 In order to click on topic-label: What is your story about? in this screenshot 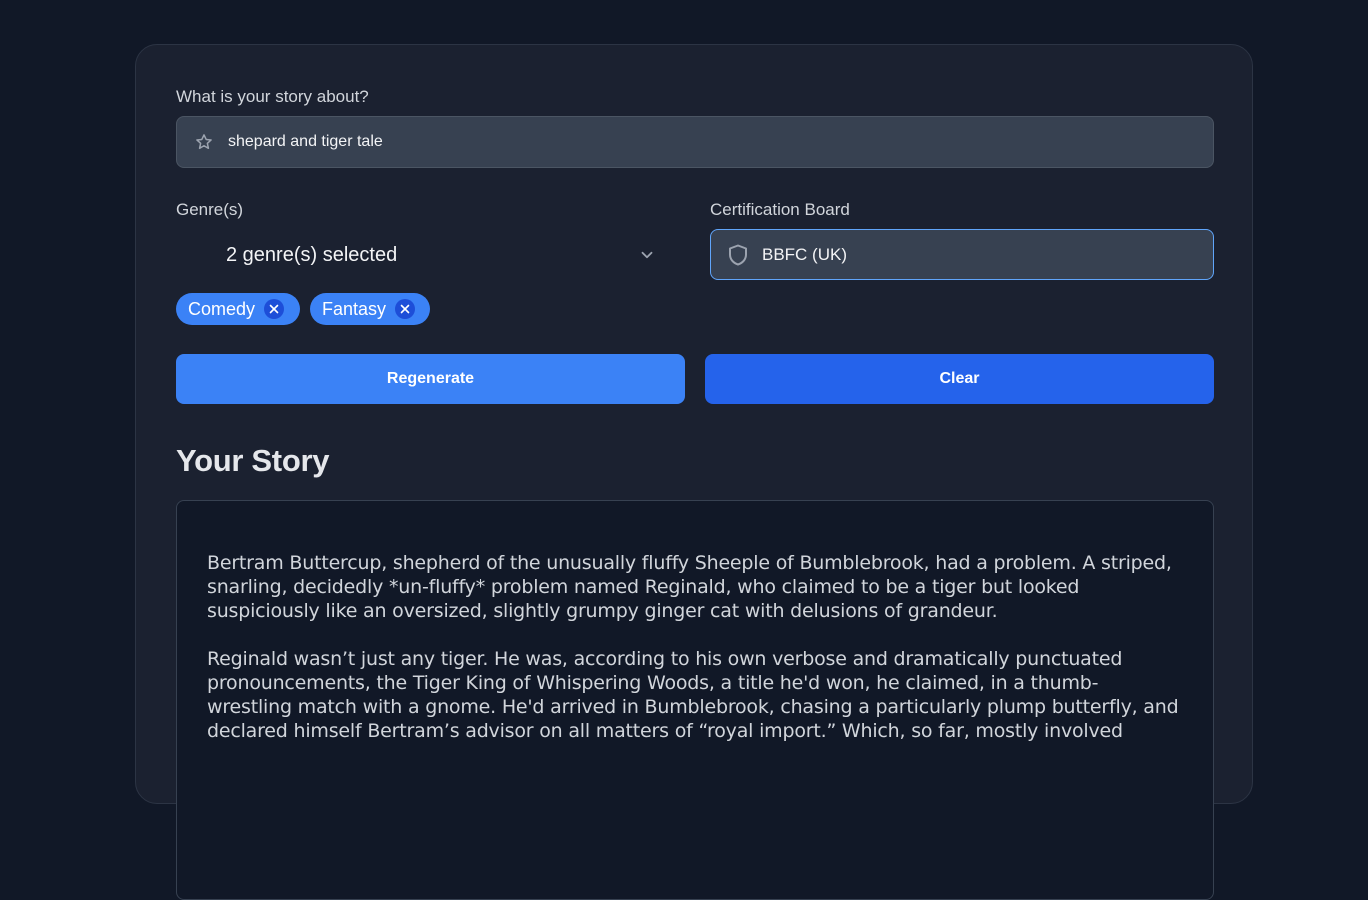, I will do `click(272, 96)`.